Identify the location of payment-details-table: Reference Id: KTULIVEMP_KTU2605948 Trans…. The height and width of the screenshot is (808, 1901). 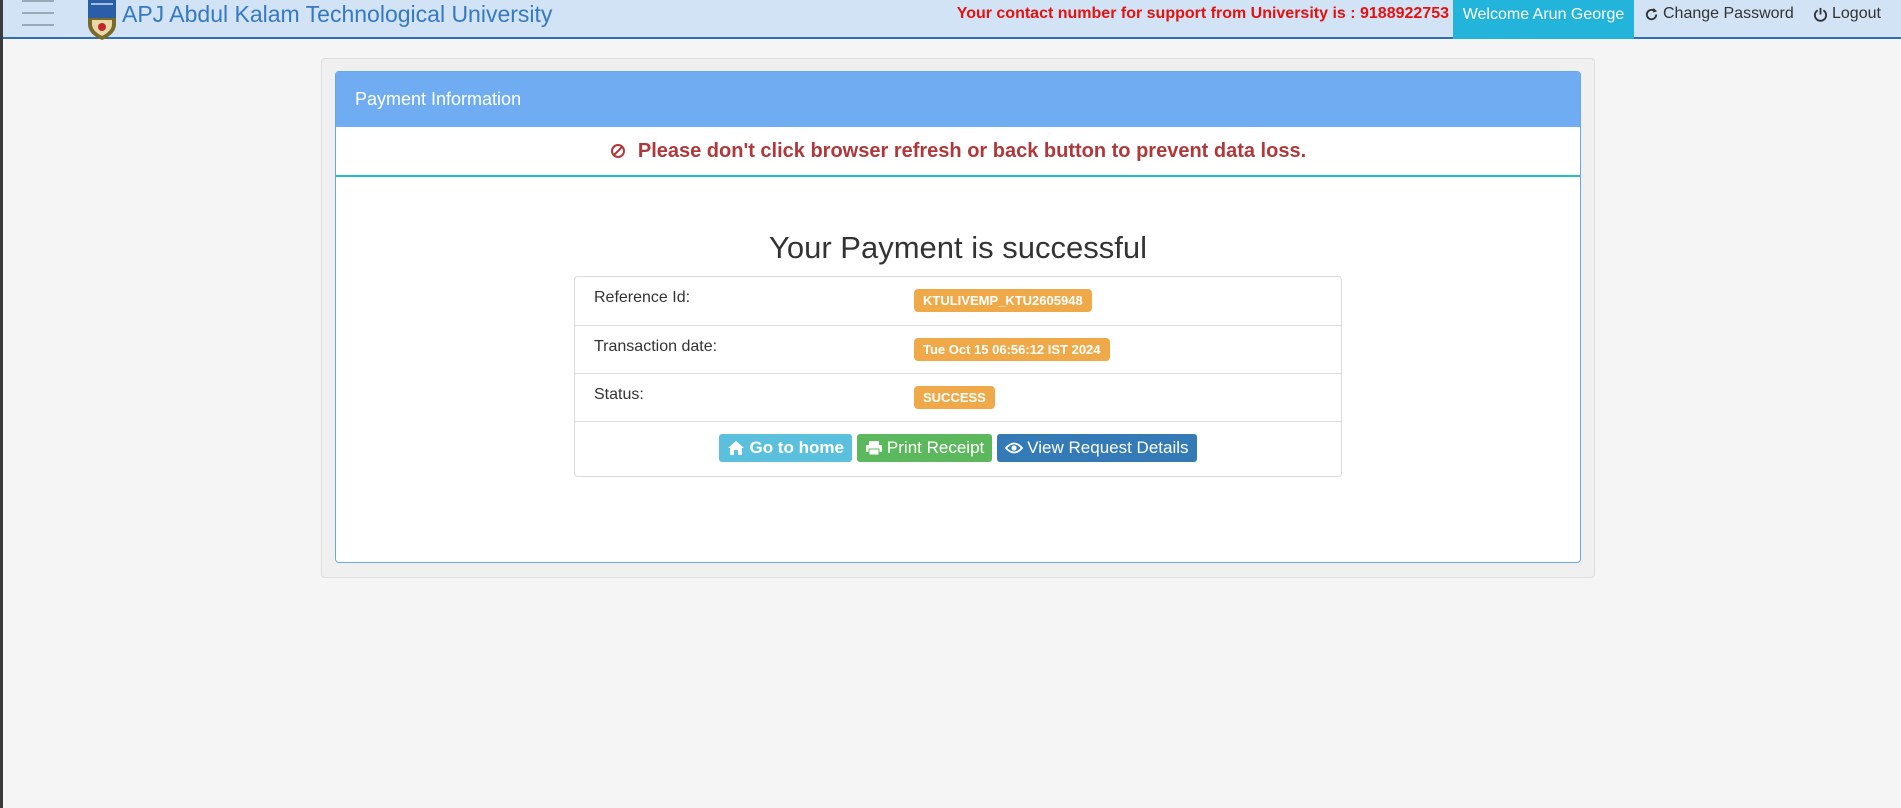
(958, 376).